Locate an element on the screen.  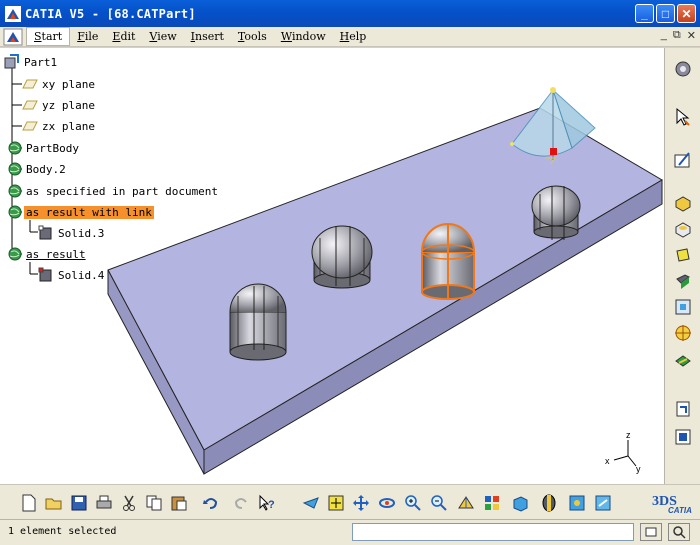
menu-help: Help is located at coordinates (353, 36).